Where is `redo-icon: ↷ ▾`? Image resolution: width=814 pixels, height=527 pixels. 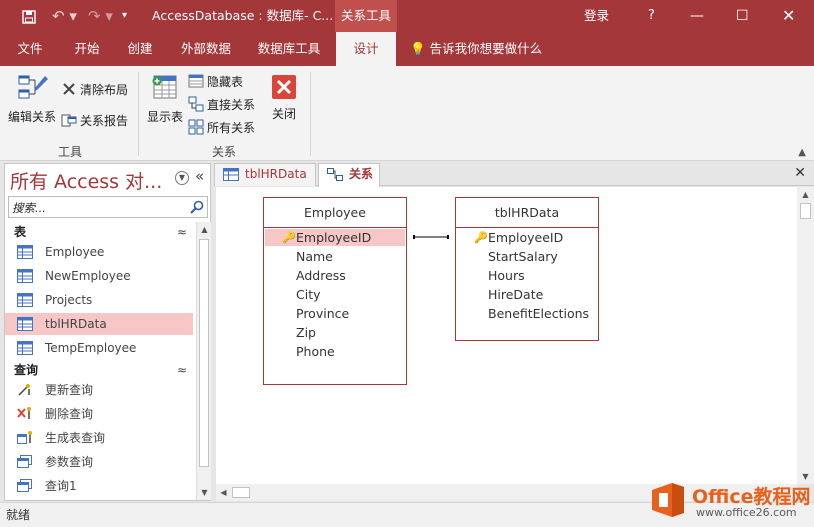 redo-icon: ↷ ▾ is located at coordinates (100, 16).